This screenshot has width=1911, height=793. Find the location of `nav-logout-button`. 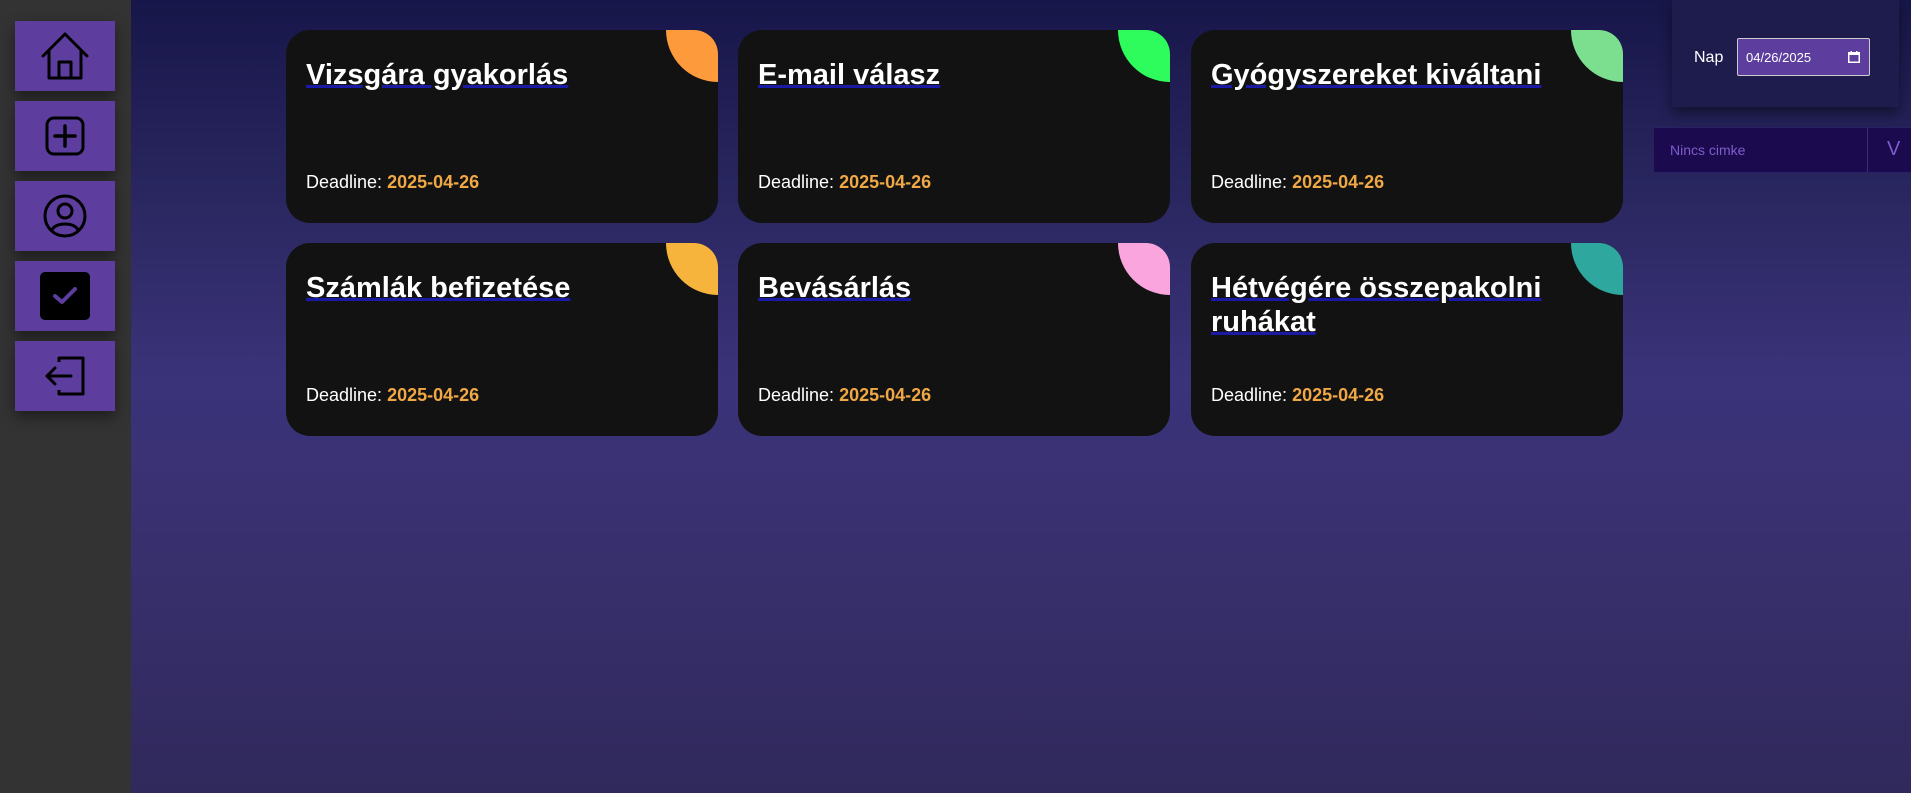

nav-logout-button is located at coordinates (65, 376).